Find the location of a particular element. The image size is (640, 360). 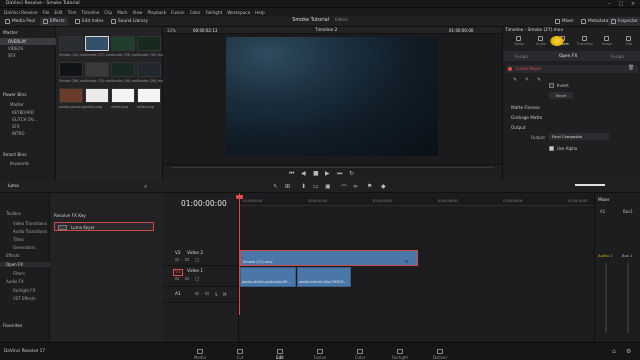

menu-item: Clip is located at coordinates (108, 12).